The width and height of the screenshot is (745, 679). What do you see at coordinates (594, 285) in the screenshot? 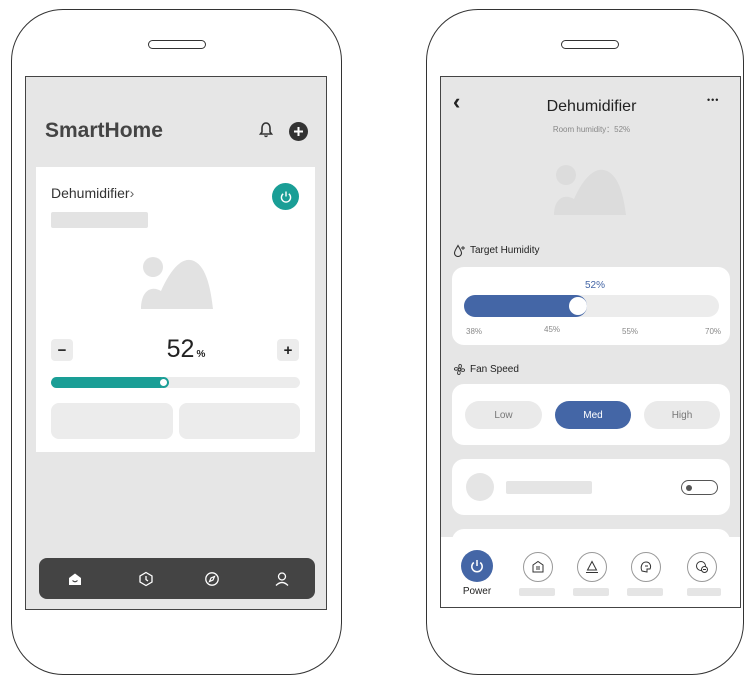
I see `target-humidity-value: 52%` at bounding box center [594, 285].